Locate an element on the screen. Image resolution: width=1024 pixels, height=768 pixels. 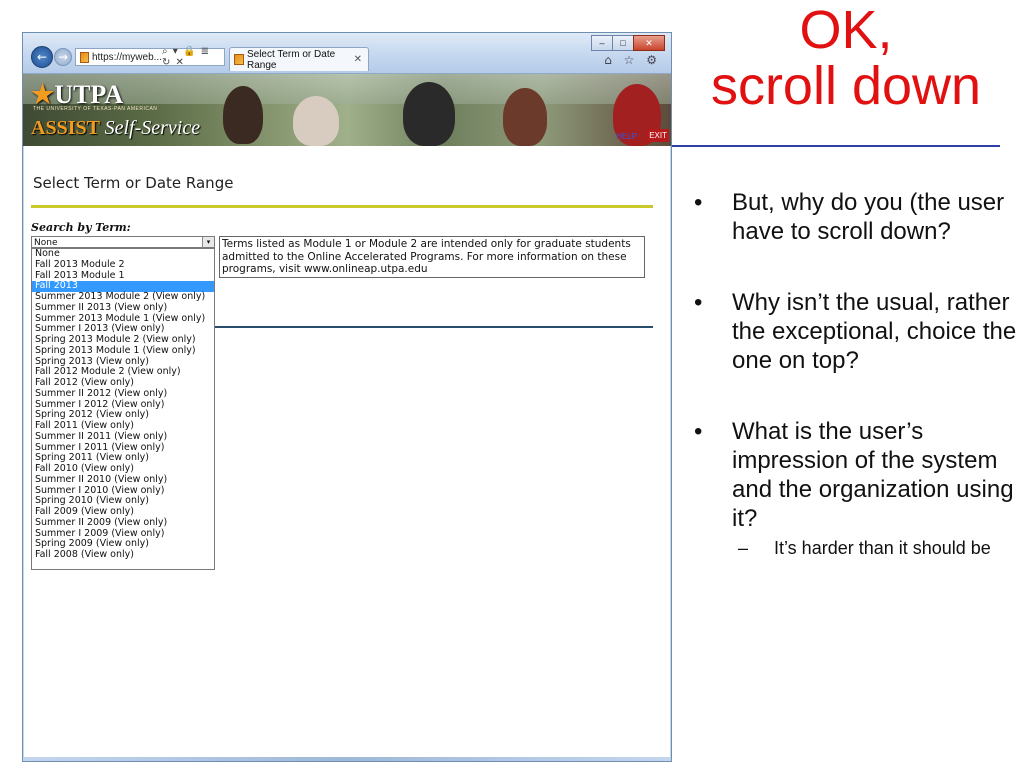
search-by-term-label: Search by Term: is located at coordinates (81, 227).